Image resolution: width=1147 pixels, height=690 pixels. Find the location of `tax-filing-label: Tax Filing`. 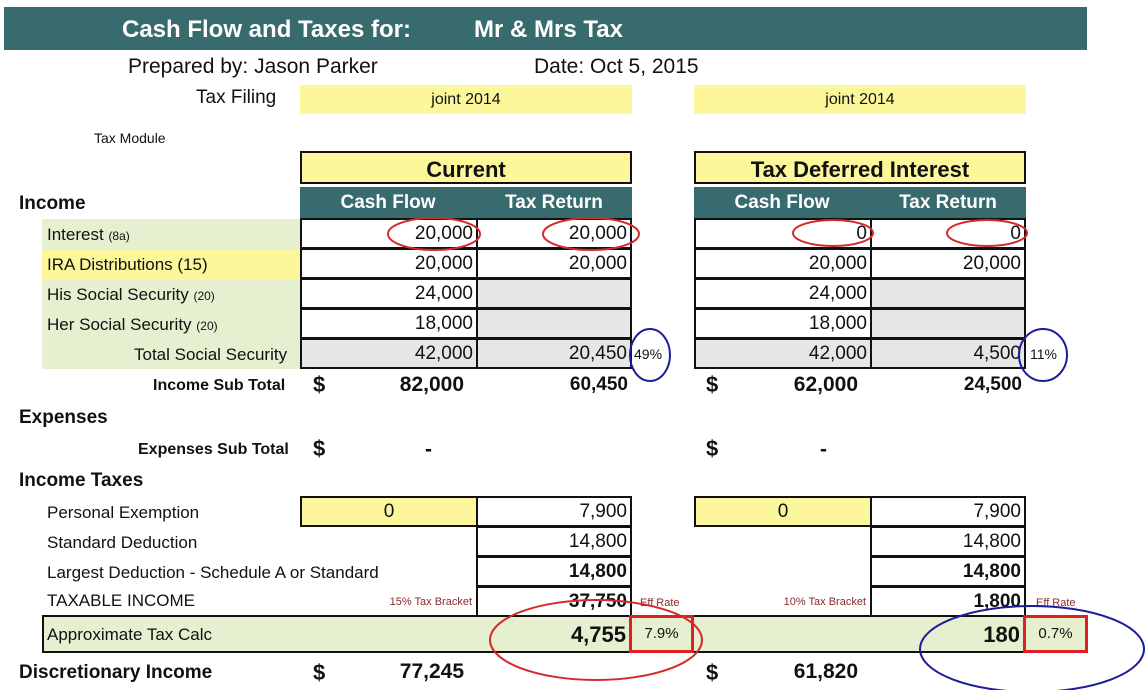

tax-filing-label: Tax Filing is located at coordinates (236, 97).